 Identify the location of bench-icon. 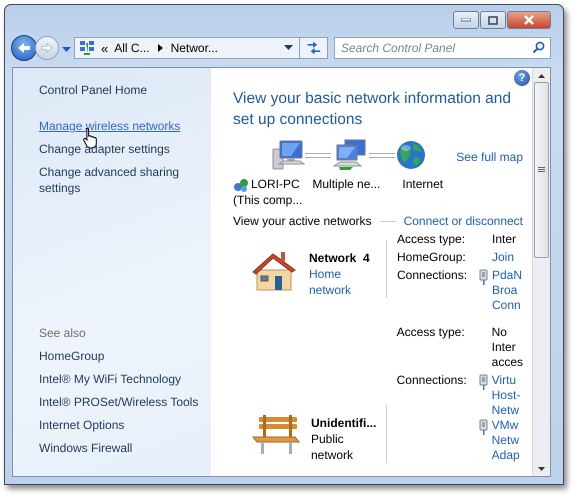
(276, 435).